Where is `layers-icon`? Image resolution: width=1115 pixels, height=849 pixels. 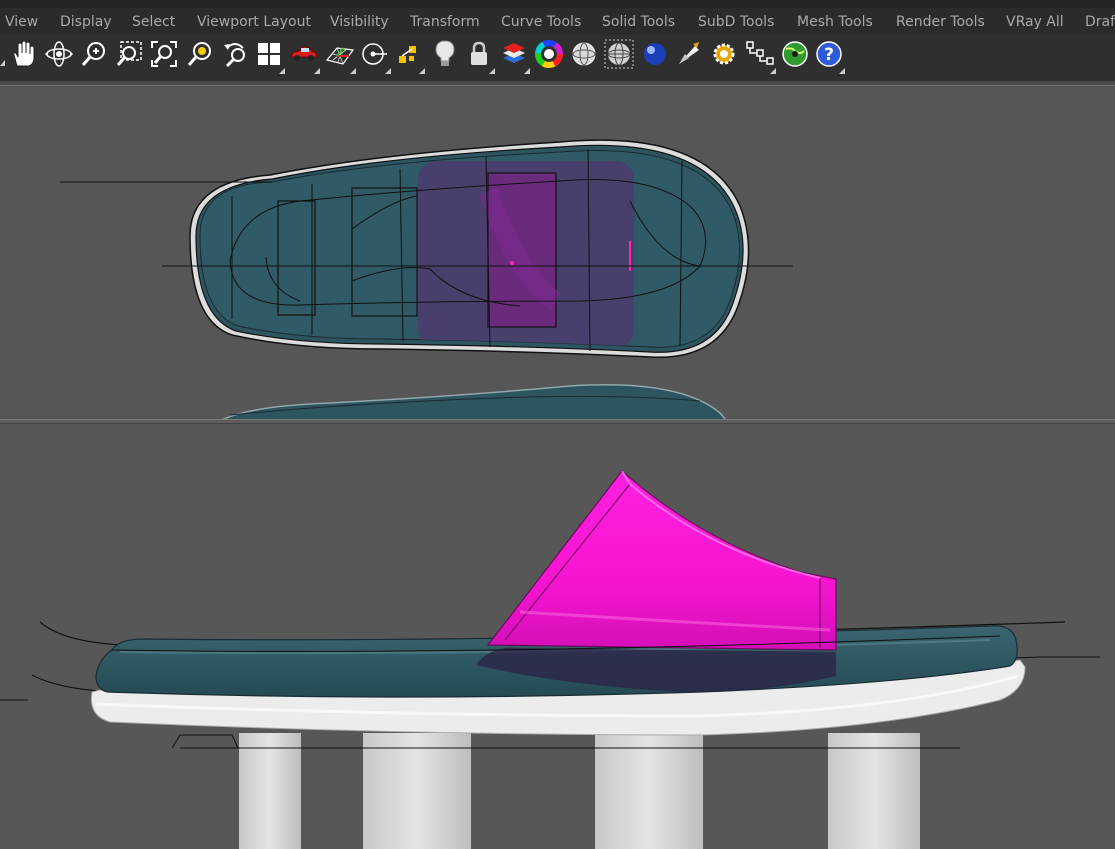
layers-icon is located at coordinates (514, 56).